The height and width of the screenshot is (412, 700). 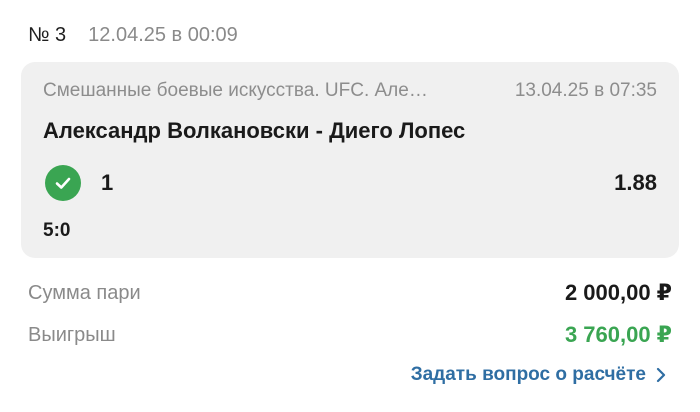 What do you see at coordinates (528, 374) in the screenshot?
I see `ask-link-label: Задать вопрос о расчёте` at bounding box center [528, 374].